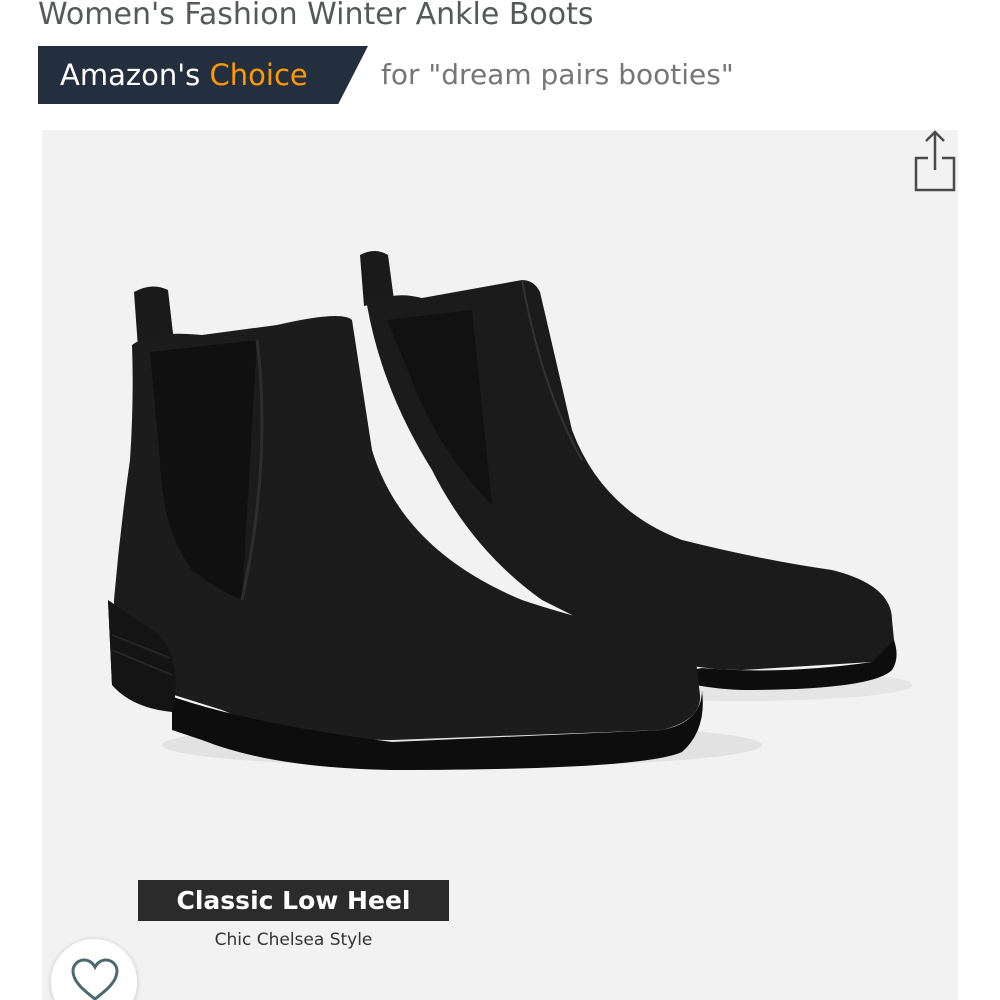  What do you see at coordinates (203, 75) in the screenshot?
I see `amazons-choice-badge: Amazon's Choice` at bounding box center [203, 75].